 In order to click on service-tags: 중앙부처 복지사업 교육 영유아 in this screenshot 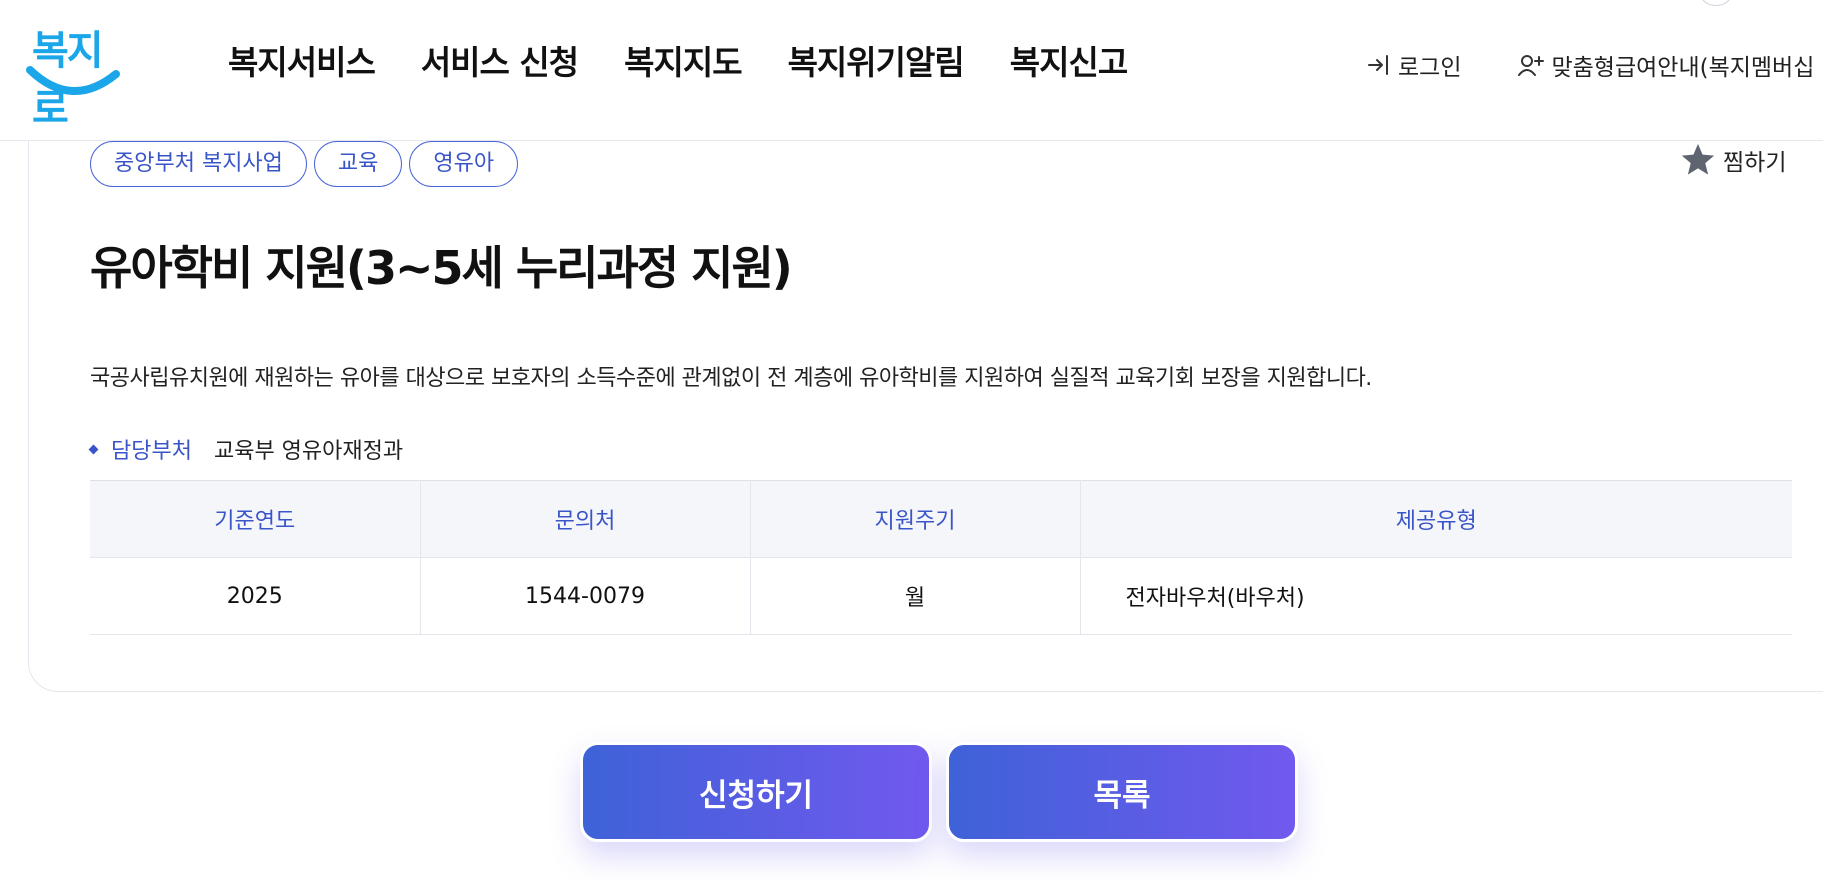, I will do `click(304, 164)`.